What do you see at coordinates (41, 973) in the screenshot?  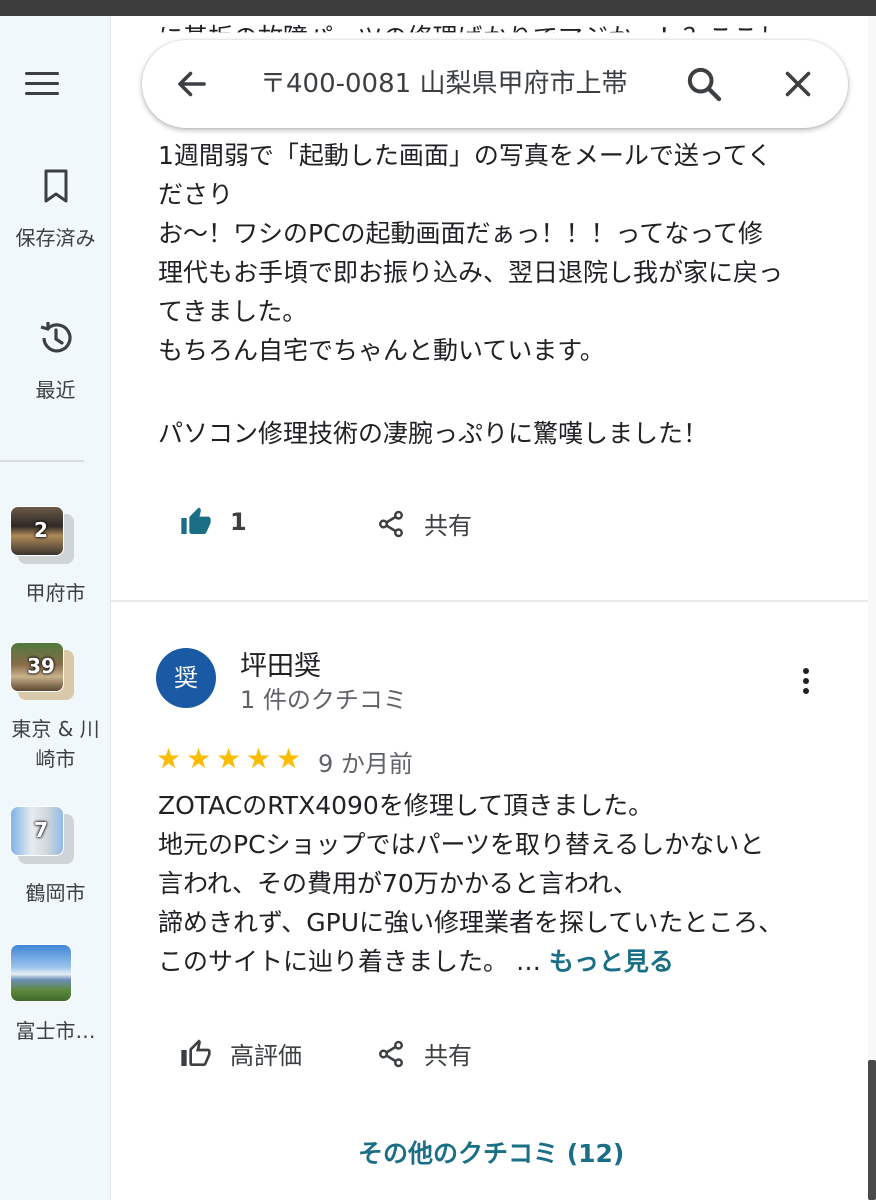 I see `place-thumbnail` at bounding box center [41, 973].